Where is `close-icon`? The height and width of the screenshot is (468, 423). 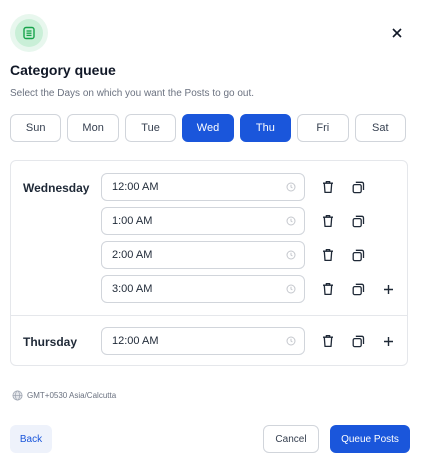 close-icon is located at coordinates (397, 33).